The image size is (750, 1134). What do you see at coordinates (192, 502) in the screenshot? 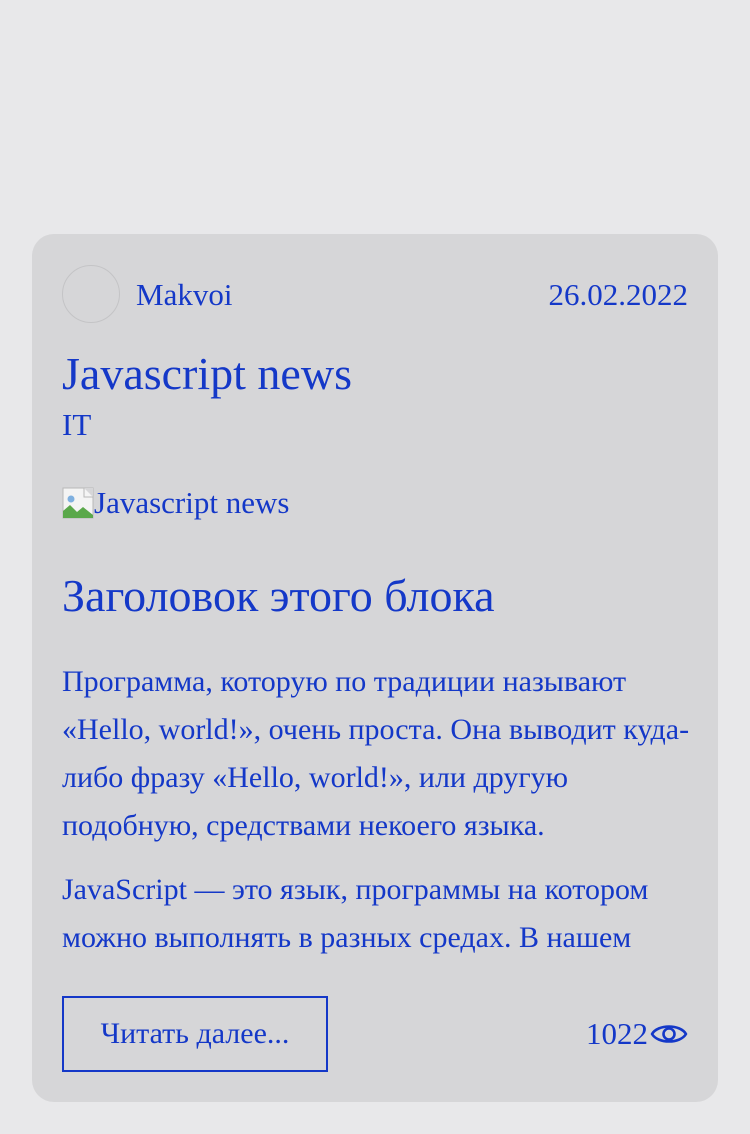
I see `image-alt-text: Javascript news` at bounding box center [192, 502].